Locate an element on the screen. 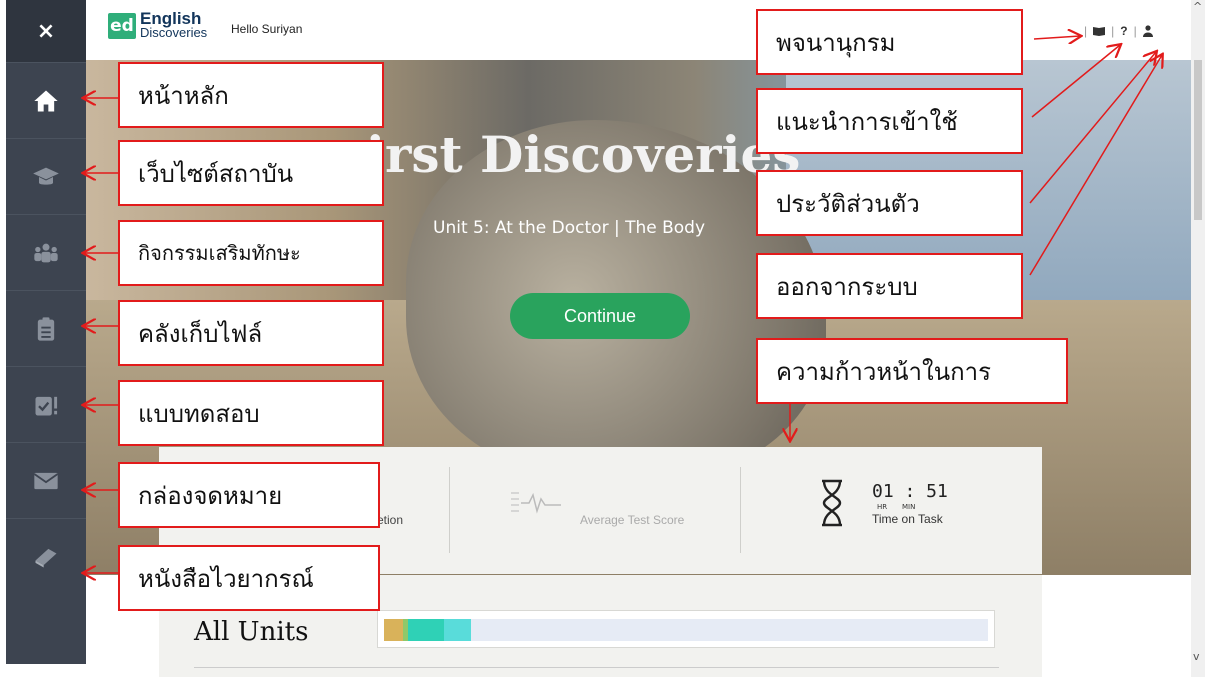  arrow-help is located at coordinates (1075, 81).